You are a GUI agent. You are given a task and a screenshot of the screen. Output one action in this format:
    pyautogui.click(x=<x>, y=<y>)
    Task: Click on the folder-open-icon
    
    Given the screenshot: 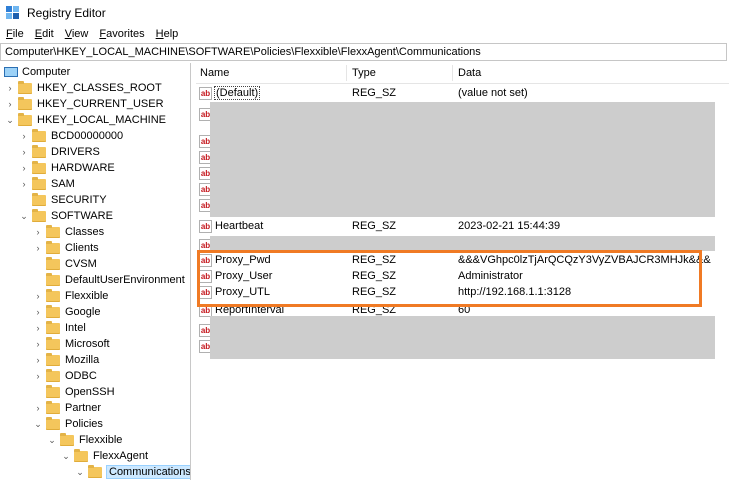 What is the action you would take?
    pyautogui.click(x=95, y=471)
    